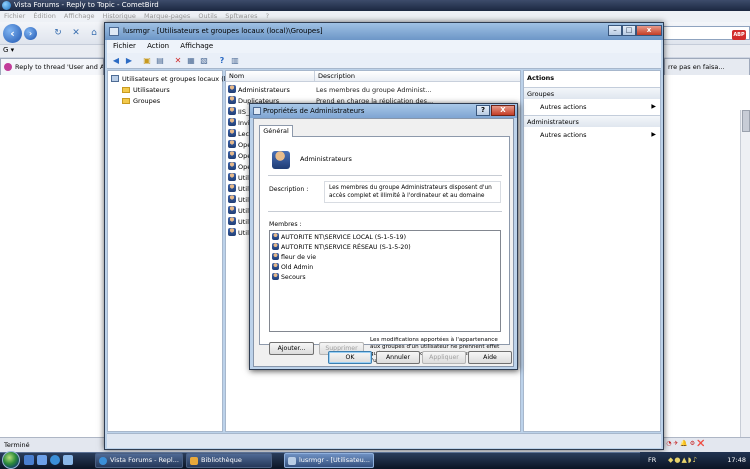  I want to click on browser-scrollbar, so click(745, 273).